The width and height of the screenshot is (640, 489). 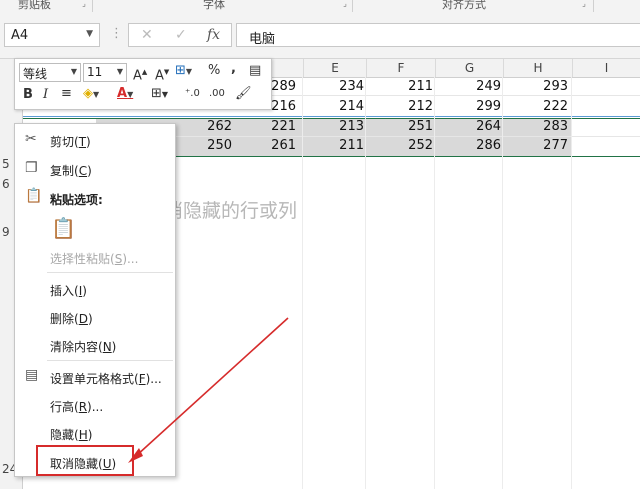 I want to click on arrow-head, so click(x=135, y=455).